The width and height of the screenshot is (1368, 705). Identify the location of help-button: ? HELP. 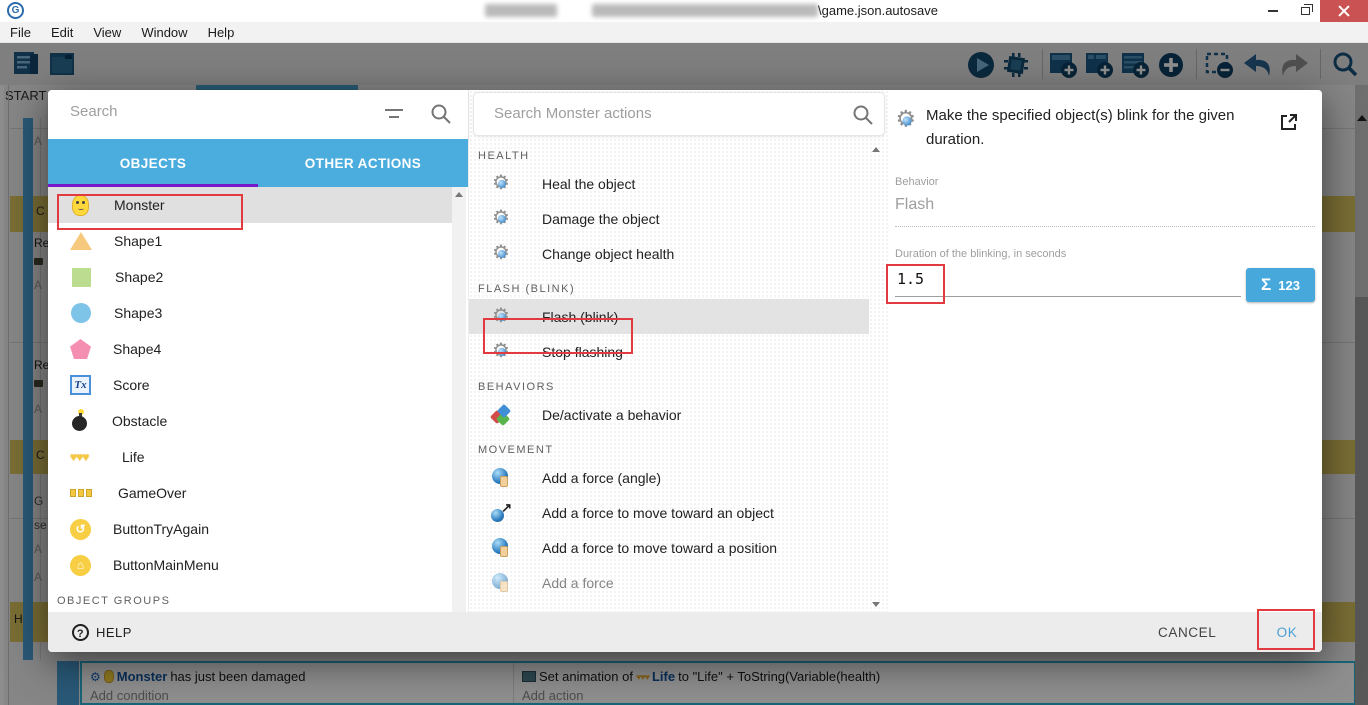
(102, 632).